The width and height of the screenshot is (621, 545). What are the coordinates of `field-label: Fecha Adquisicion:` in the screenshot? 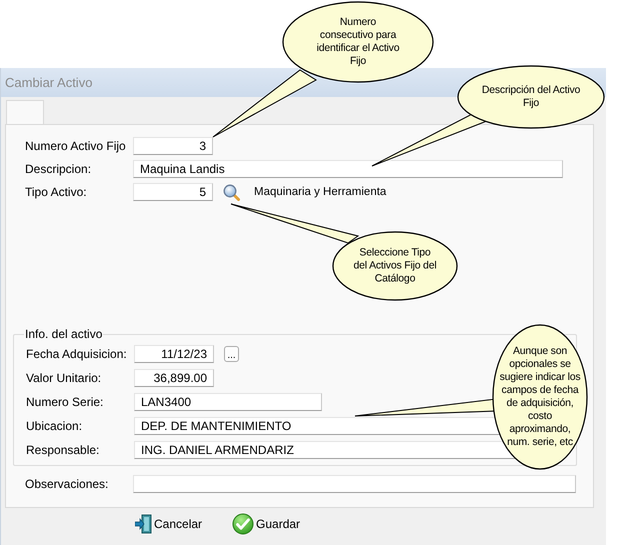 It's located at (77, 354).